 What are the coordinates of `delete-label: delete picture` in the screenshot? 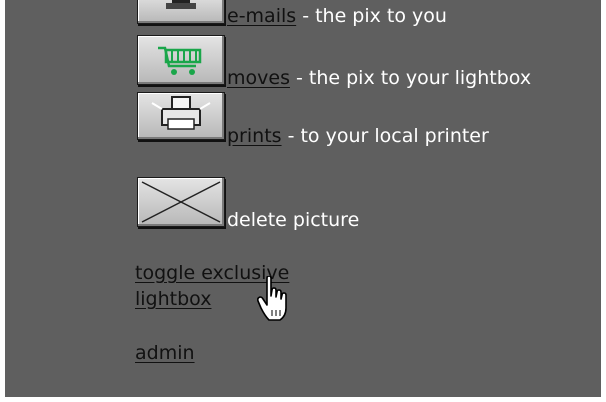 It's located at (293, 220).